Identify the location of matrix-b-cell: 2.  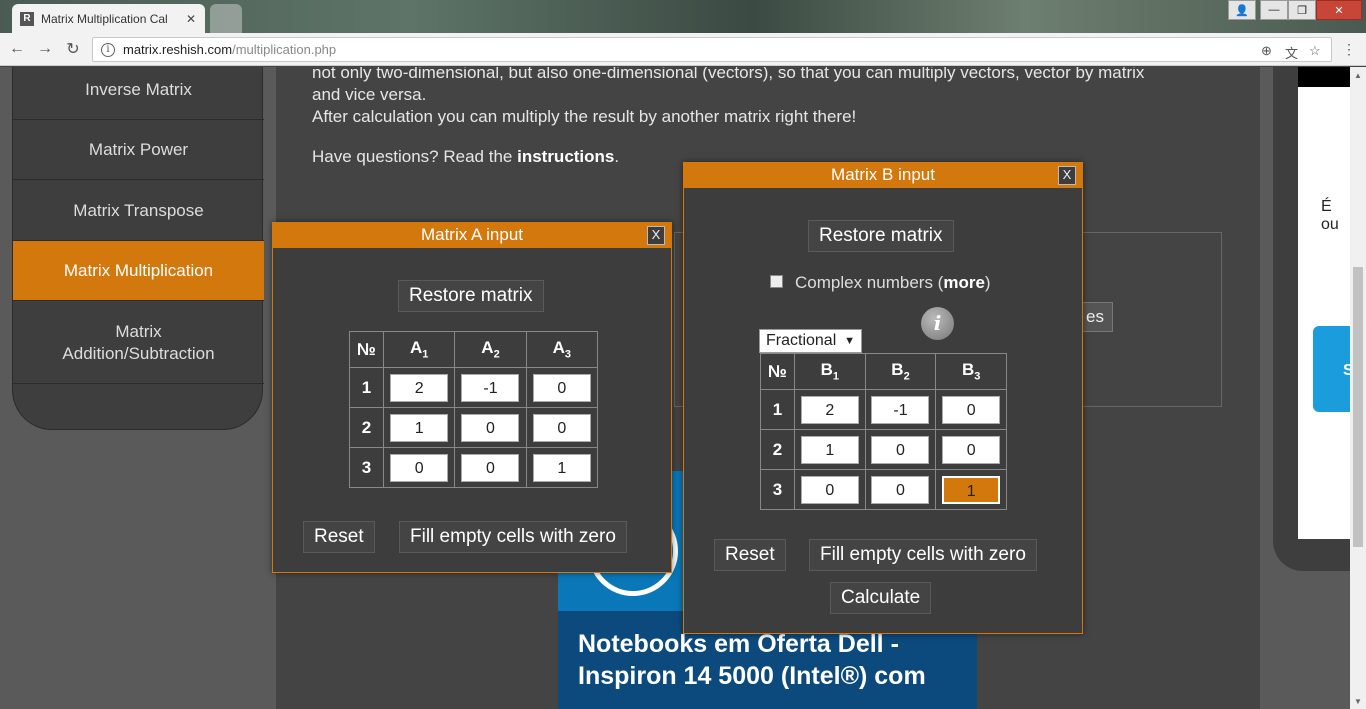
(829, 409).